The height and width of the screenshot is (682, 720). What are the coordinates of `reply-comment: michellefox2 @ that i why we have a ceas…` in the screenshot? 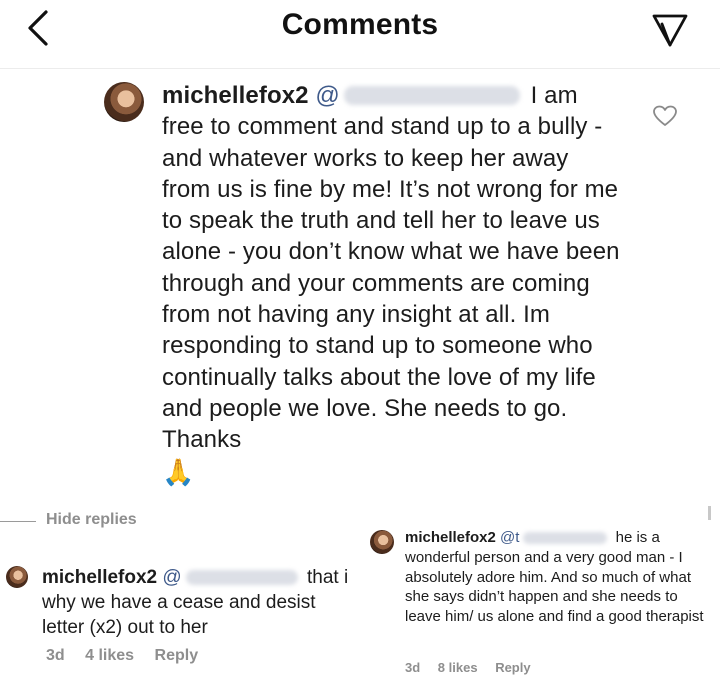 It's located at (202, 602).